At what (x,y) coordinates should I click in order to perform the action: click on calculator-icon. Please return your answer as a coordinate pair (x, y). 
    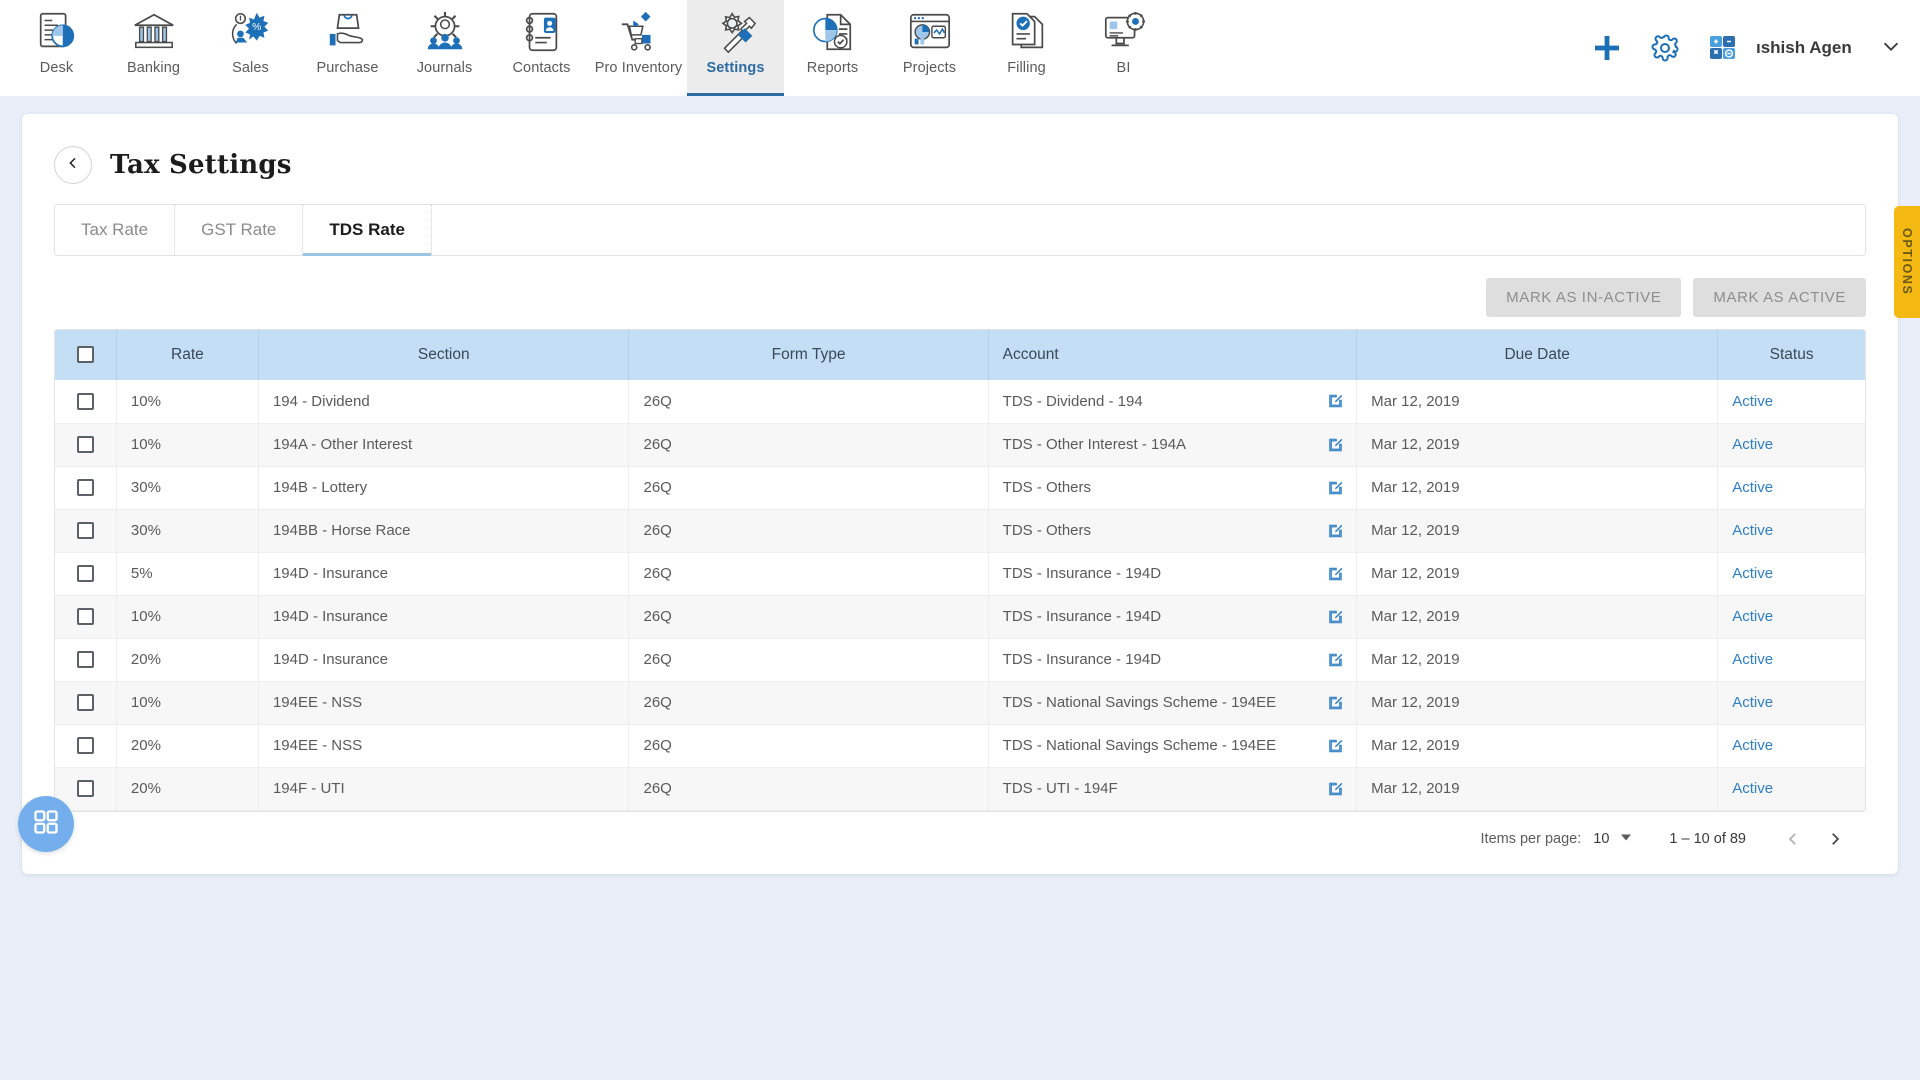
    Looking at the image, I should click on (1723, 48).